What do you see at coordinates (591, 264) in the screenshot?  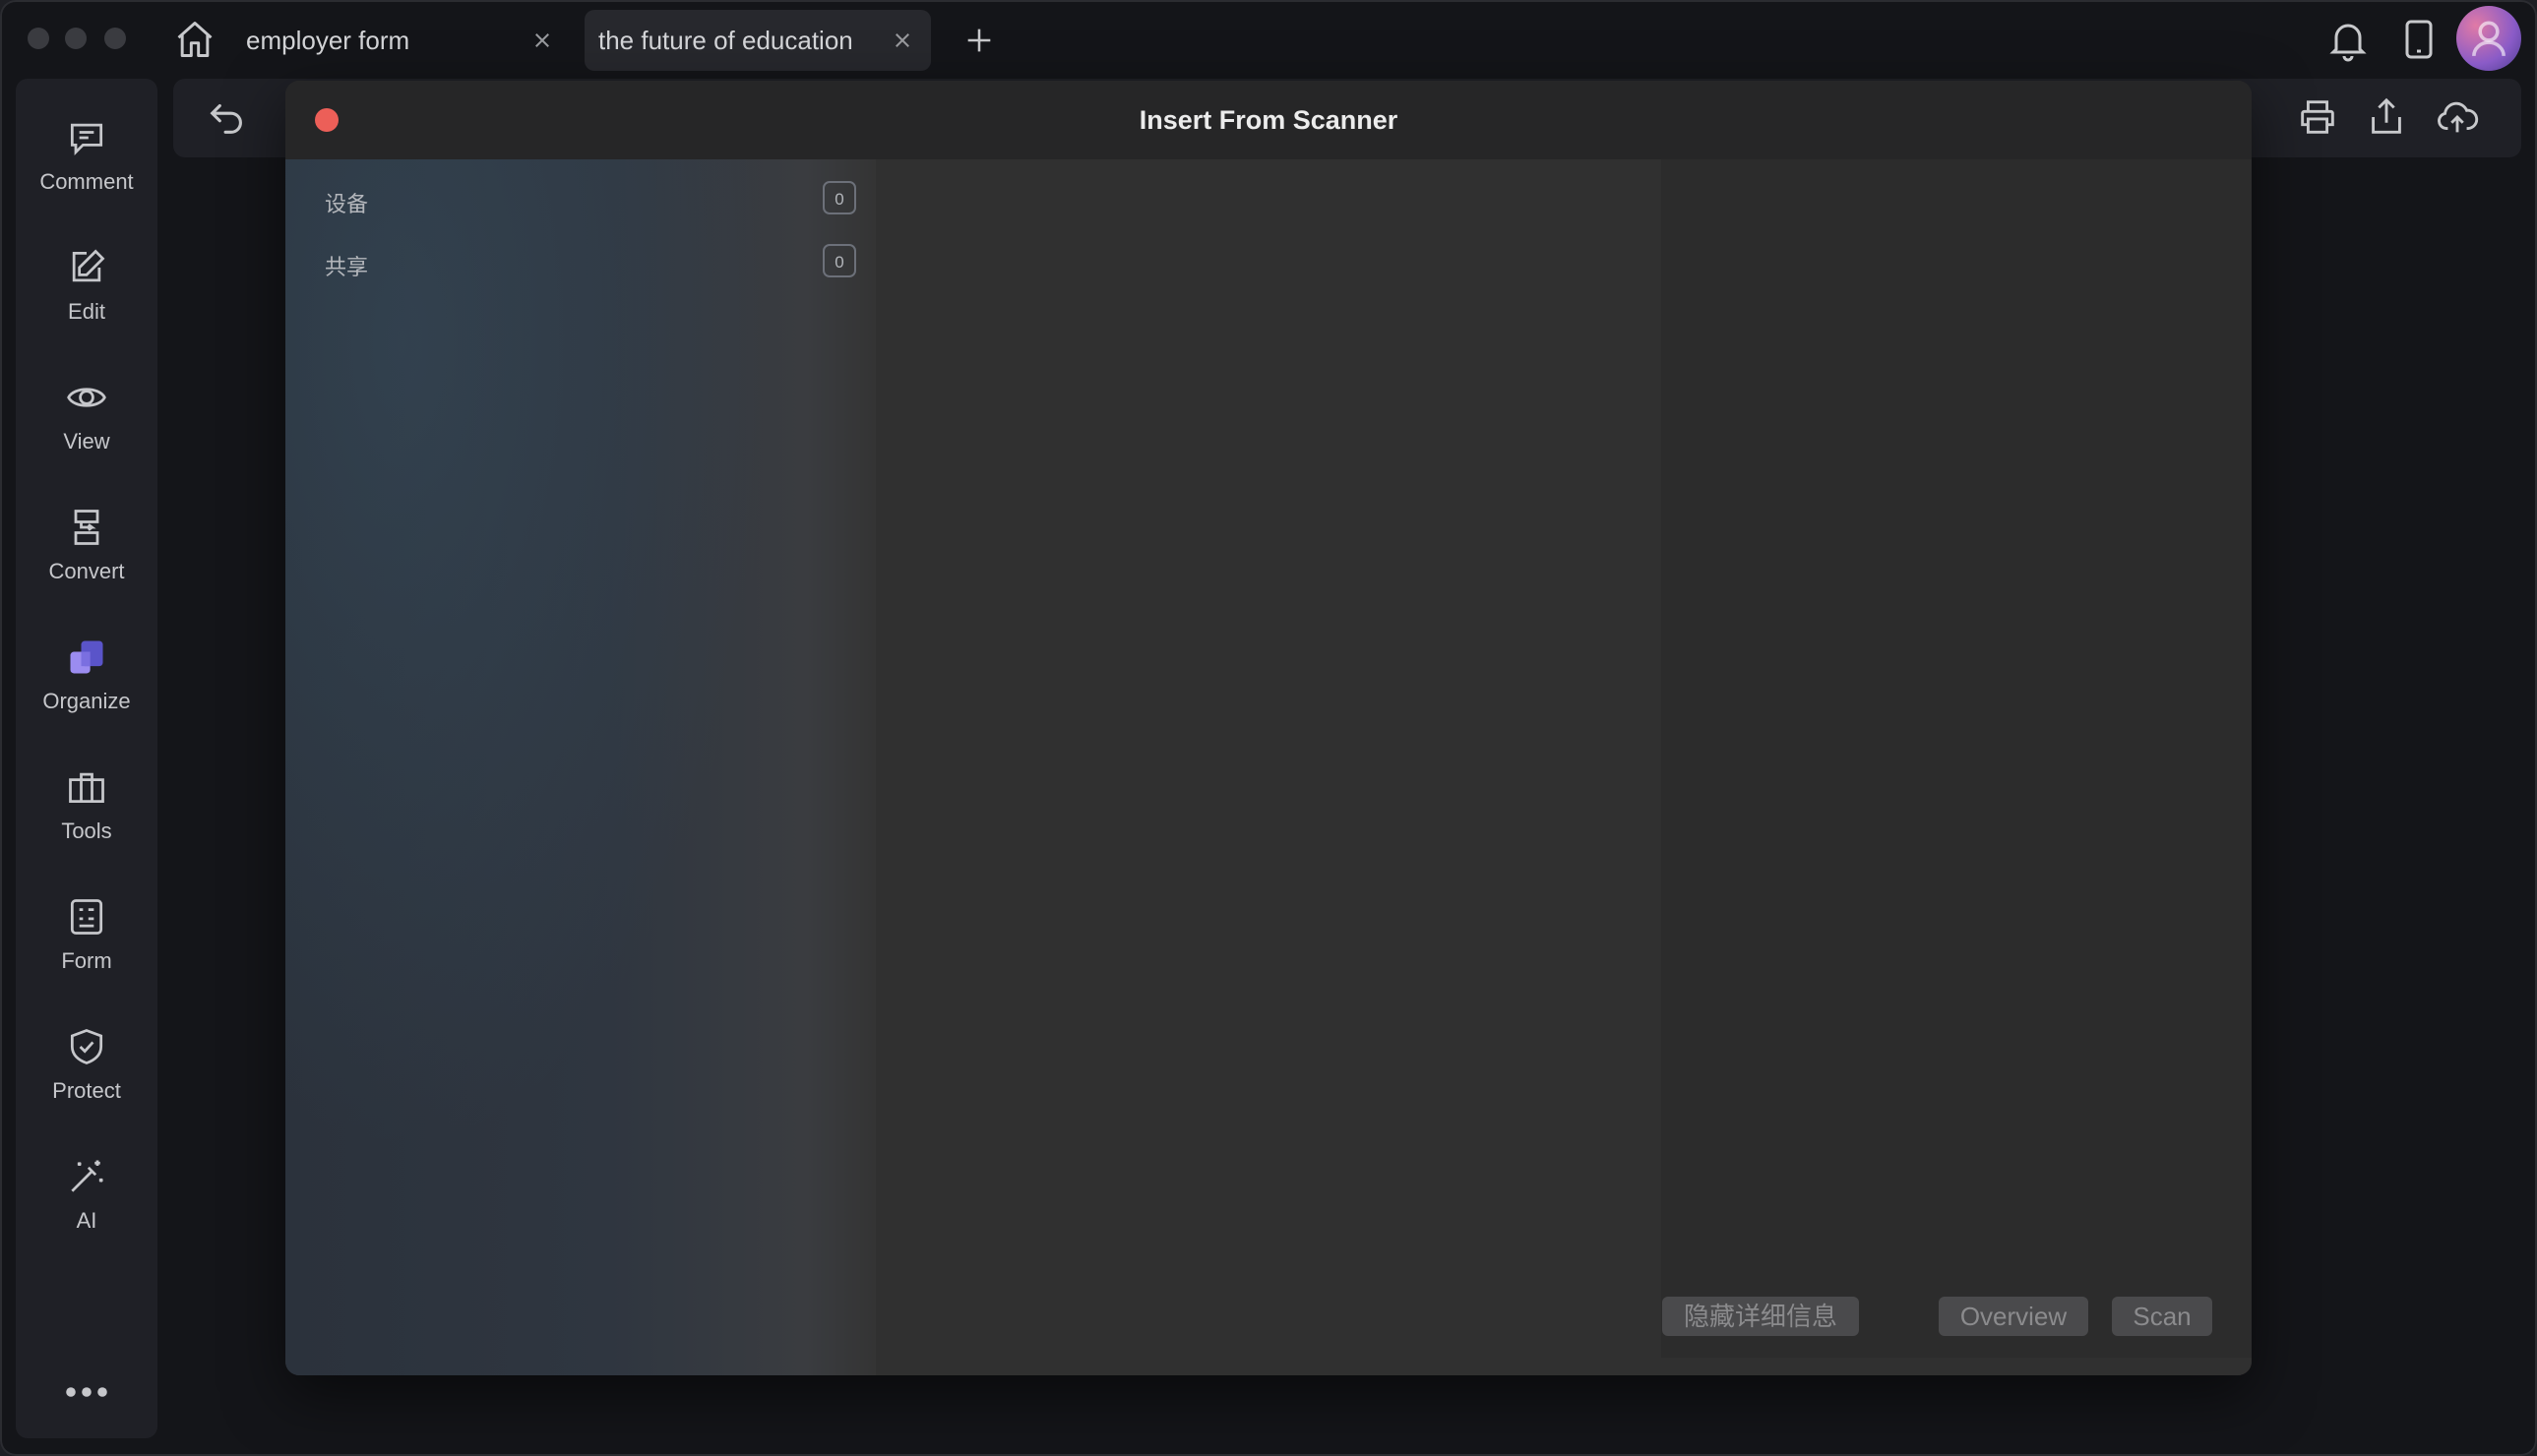 I see `source-item-shared: 共享 0` at bounding box center [591, 264].